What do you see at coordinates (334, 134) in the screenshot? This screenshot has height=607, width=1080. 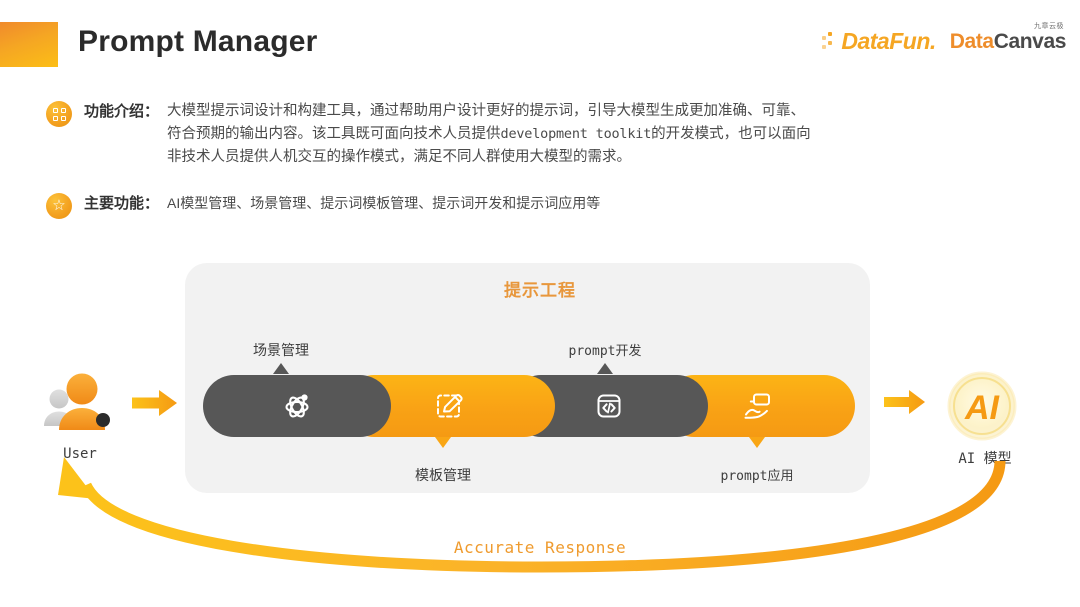 I see `intro-line-2a: 符合预期的输出内容。该工具既可面向技术人员提供` at bounding box center [334, 134].